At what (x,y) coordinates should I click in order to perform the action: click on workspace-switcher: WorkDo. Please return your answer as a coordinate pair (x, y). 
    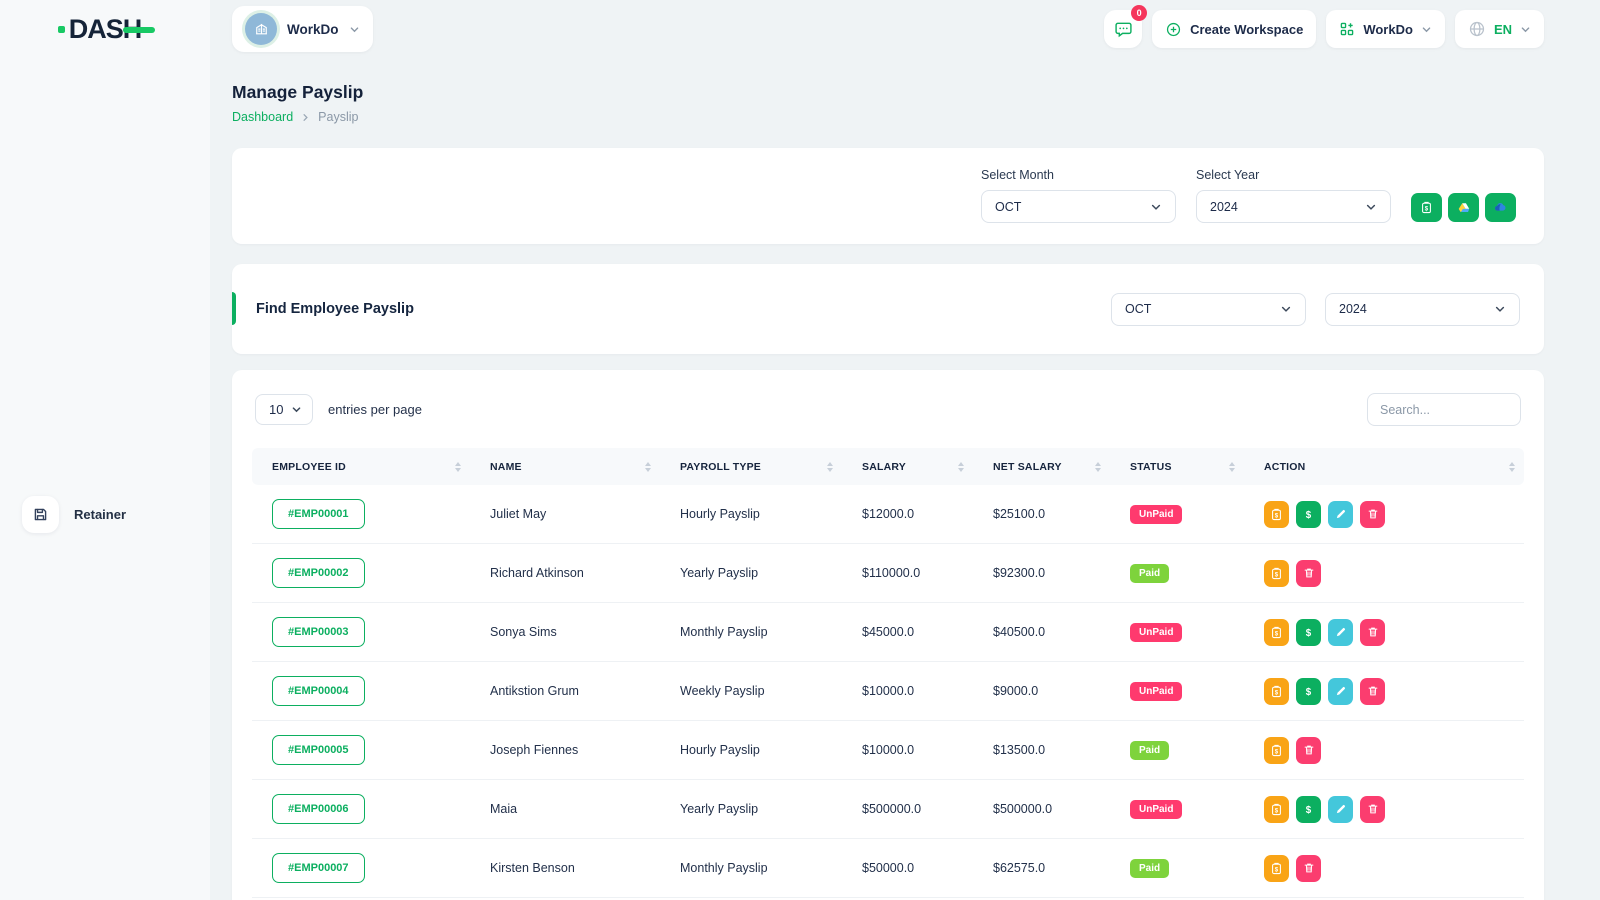
    Looking at the image, I should click on (302, 29).